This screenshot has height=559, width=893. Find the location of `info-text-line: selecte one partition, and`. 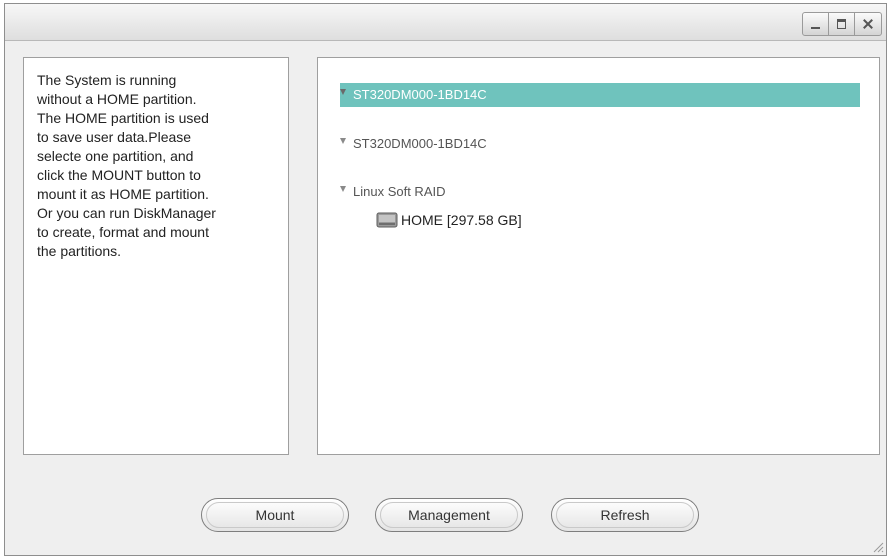

info-text-line: selecte one partition, and is located at coordinates (115, 156).